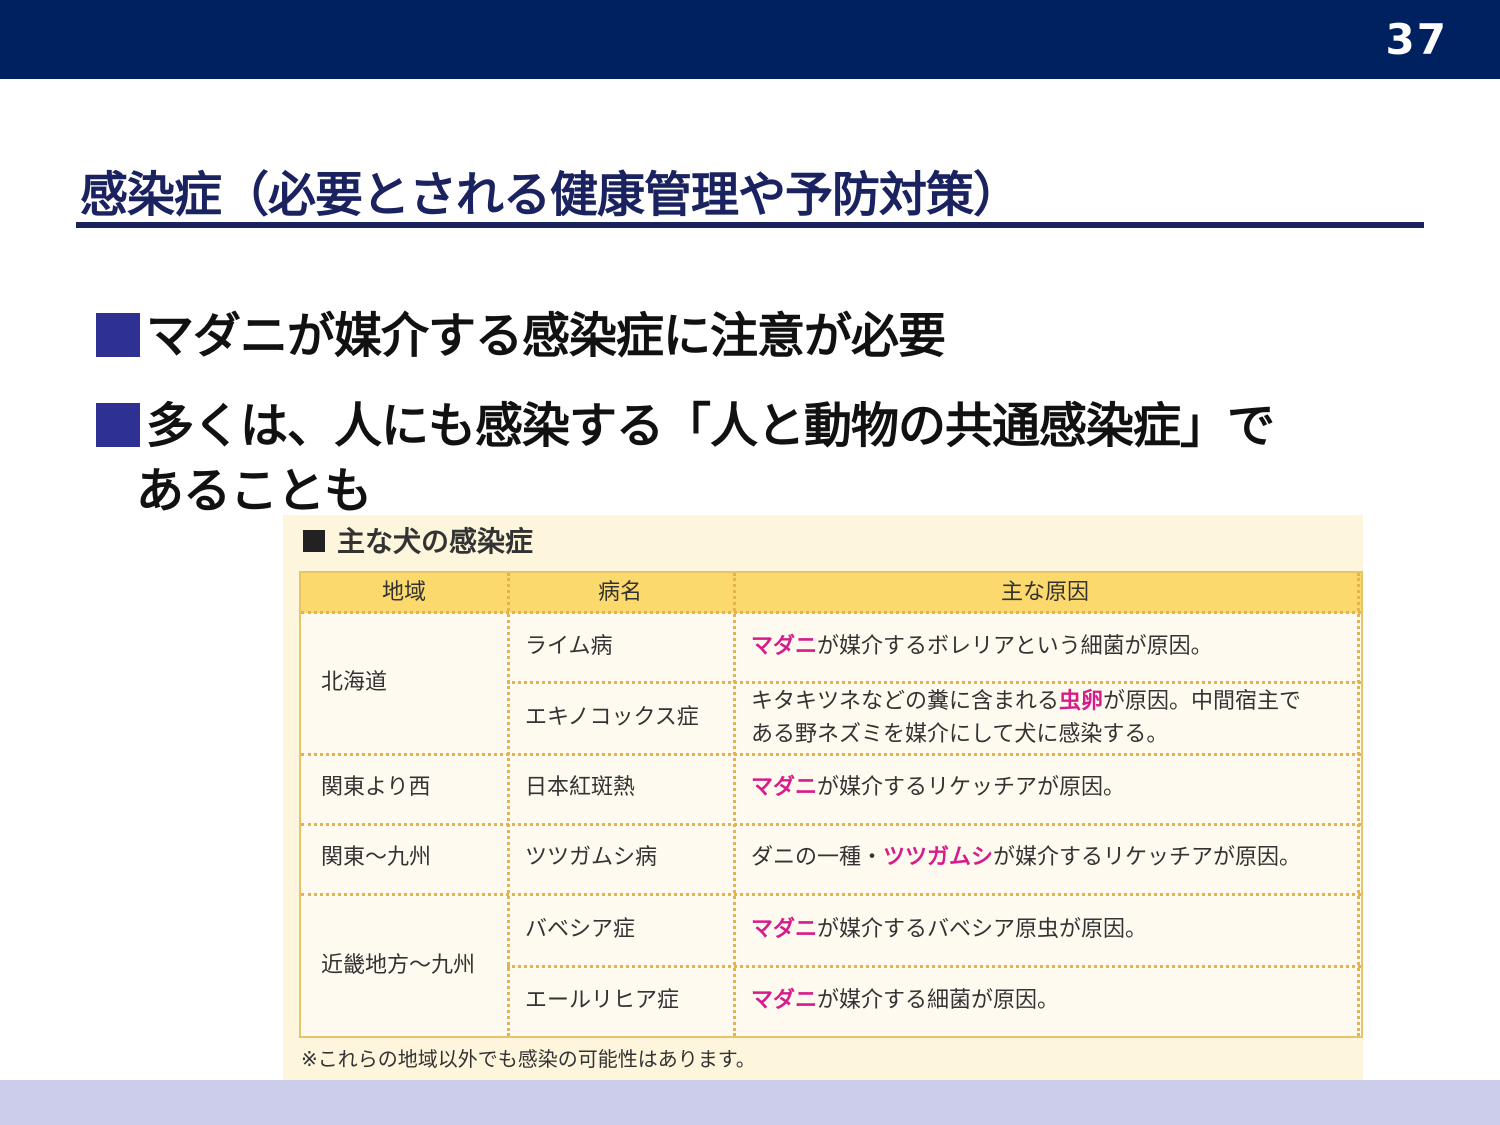 This screenshot has width=1500, height=1125. Describe the element at coordinates (938, 857) in the screenshot. I see `cause-highlight: ツツガムシ` at that location.